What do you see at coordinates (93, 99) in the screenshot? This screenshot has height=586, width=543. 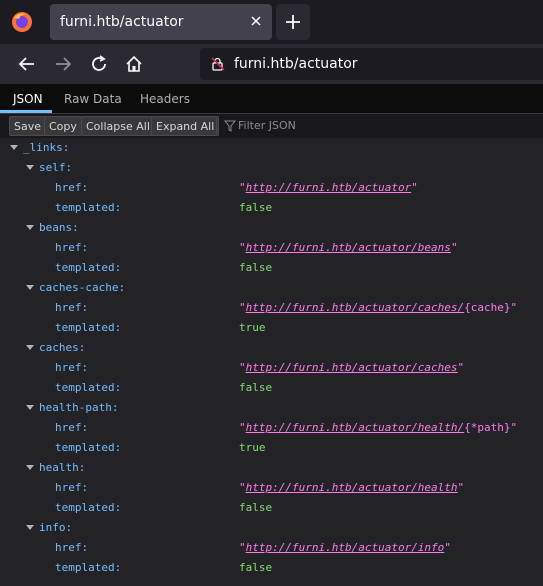 I see `tab-raw-data: Raw Data` at bounding box center [93, 99].